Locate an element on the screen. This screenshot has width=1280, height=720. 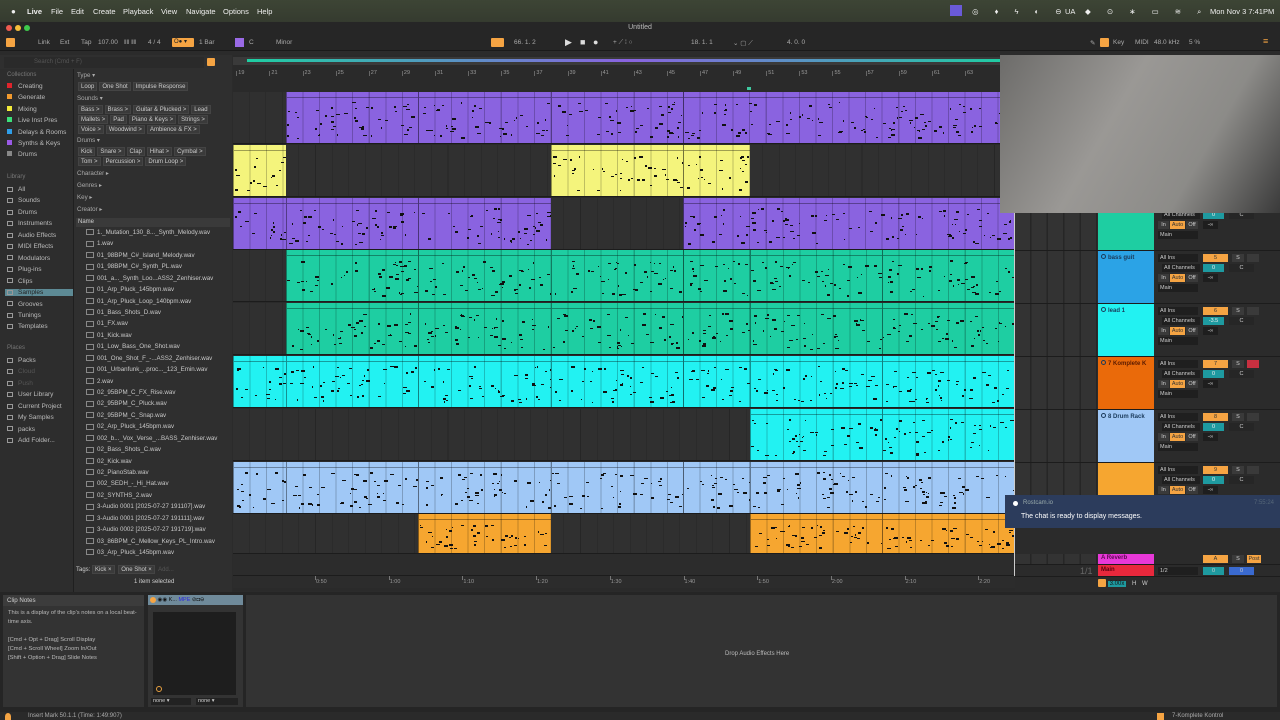
metronome-button: O● ▾ is located at coordinates (183, 42).